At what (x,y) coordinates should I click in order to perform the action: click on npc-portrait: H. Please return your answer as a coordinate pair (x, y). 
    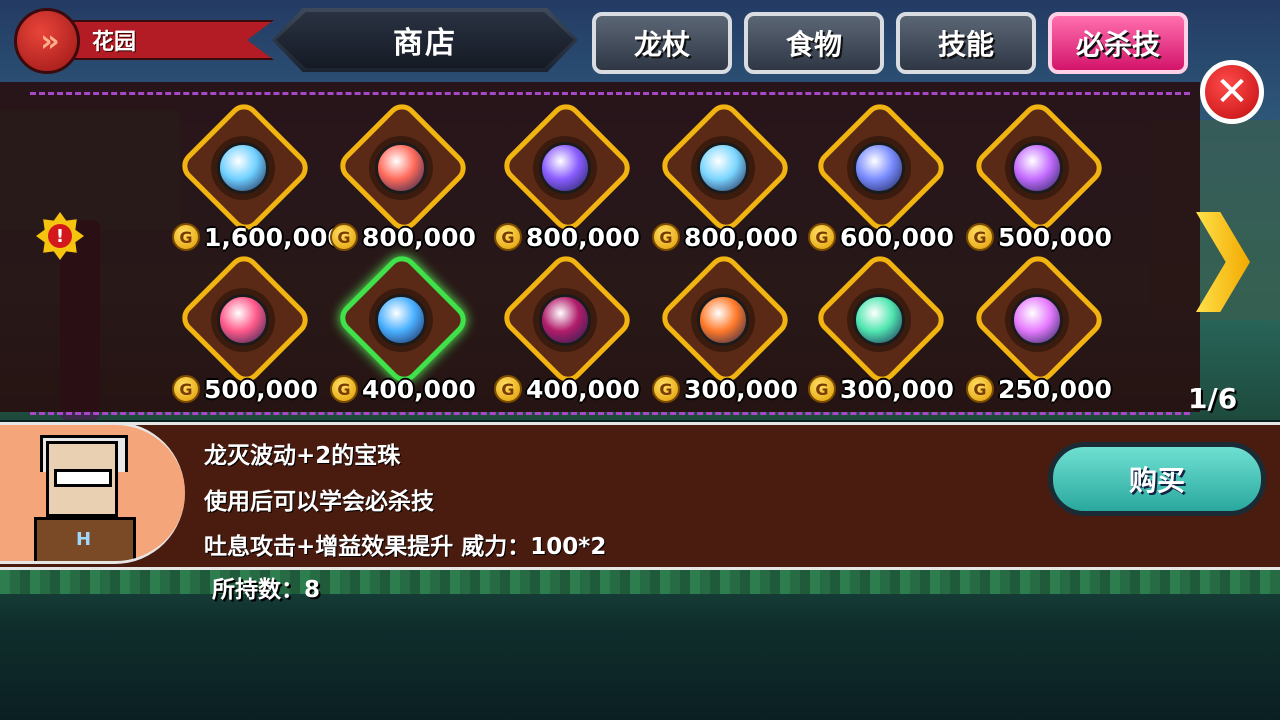
    Looking at the image, I should click on (92, 493).